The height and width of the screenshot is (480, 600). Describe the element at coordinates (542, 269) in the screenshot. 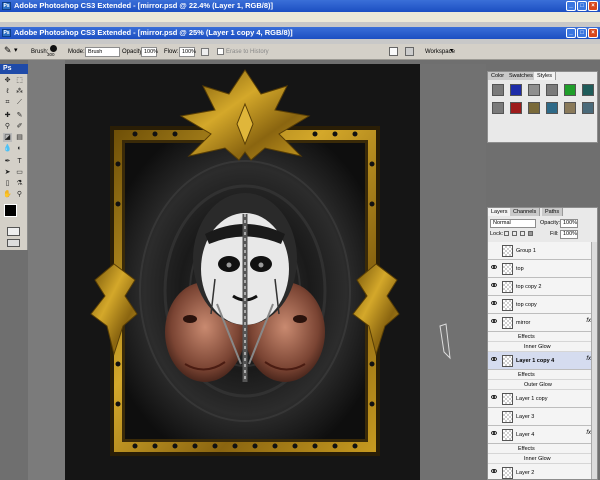

I see `layer-row: top` at that location.